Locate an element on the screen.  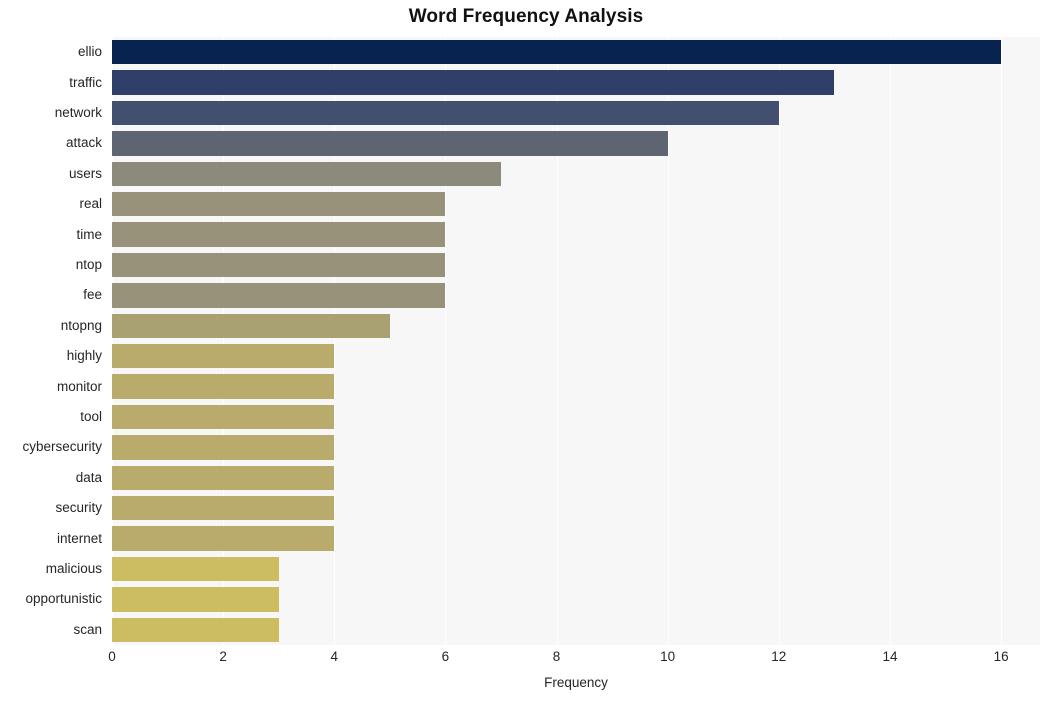
x-axis-label-10: 10 is located at coordinates (668, 656).